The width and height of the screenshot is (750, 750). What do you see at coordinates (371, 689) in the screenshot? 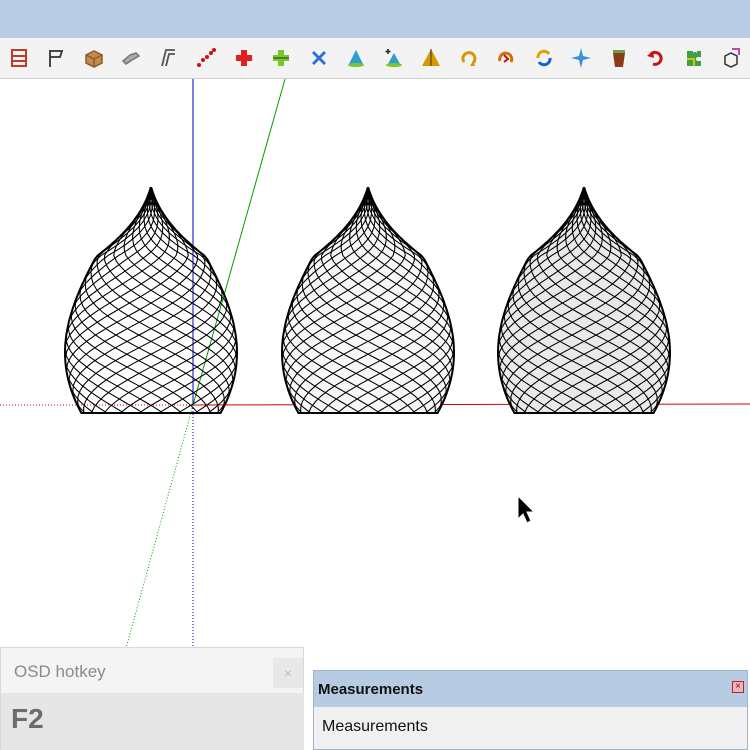
I see `measurements-title: Measurements` at bounding box center [371, 689].